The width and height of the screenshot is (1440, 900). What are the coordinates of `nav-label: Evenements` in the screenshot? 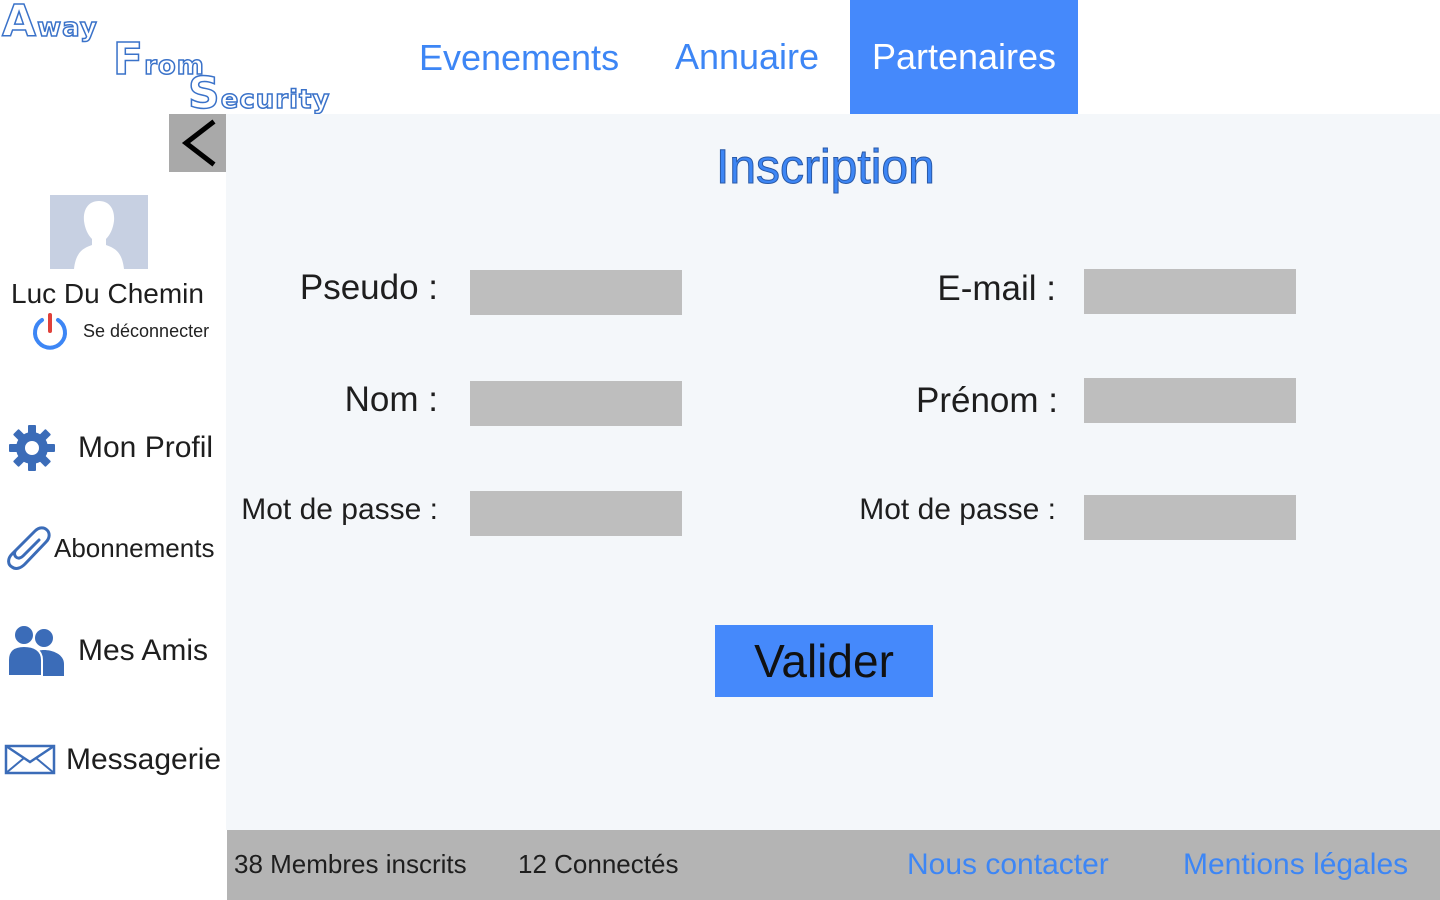 It's located at (519, 57).